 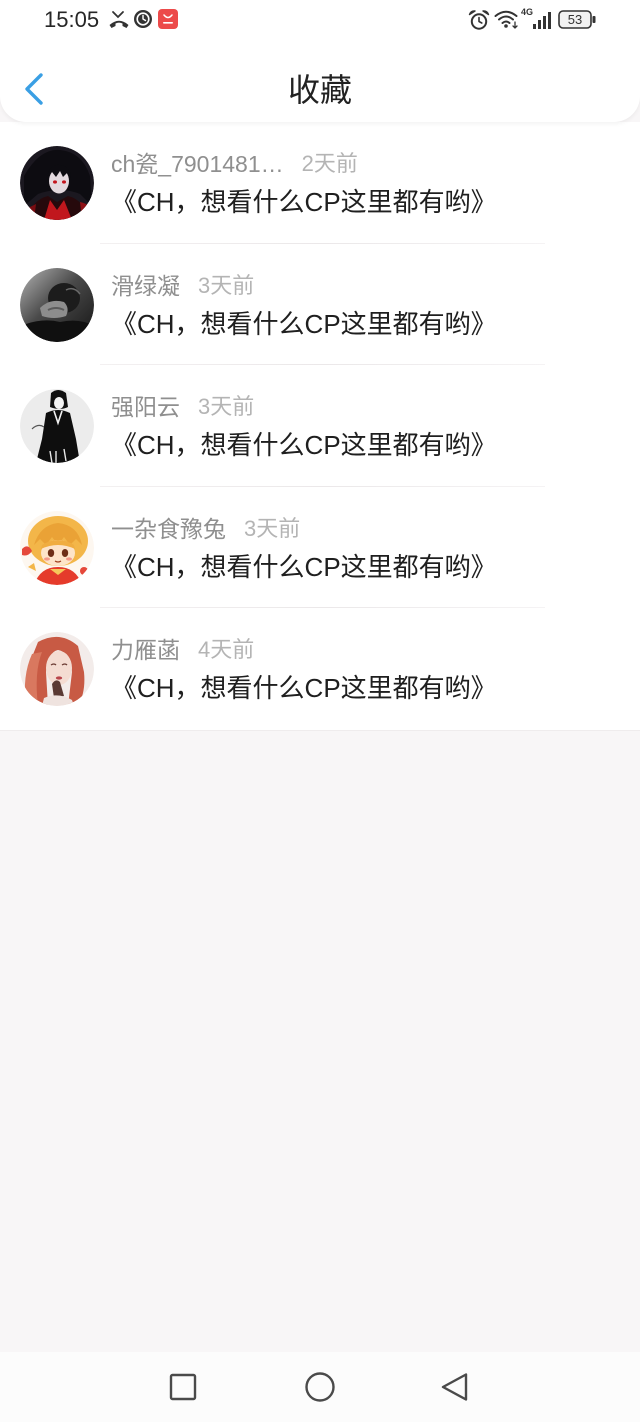 What do you see at coordinates (143, 19) in the screenshot?
I see `timer-icon` at bounding box center [143, 19].